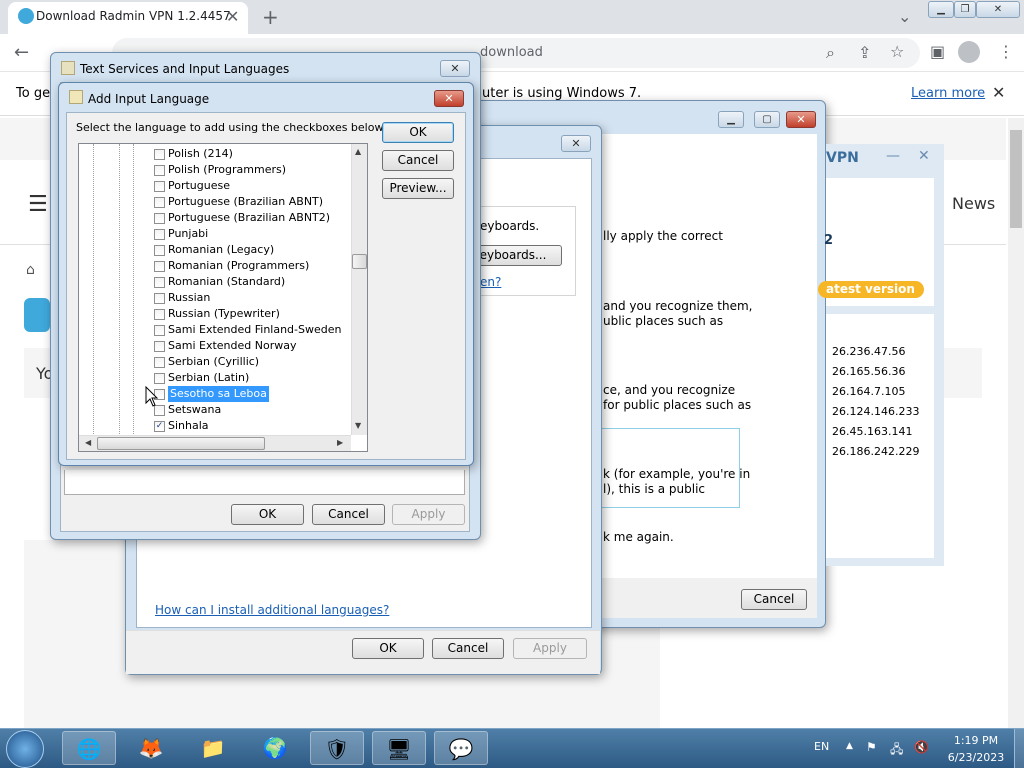 Image resolution: width=1024 pixels, height=768 pixels. Describe the element at coordinates (871, 747) in the screenshot. I see `action-center-flag-icon: ⚑` at that location.